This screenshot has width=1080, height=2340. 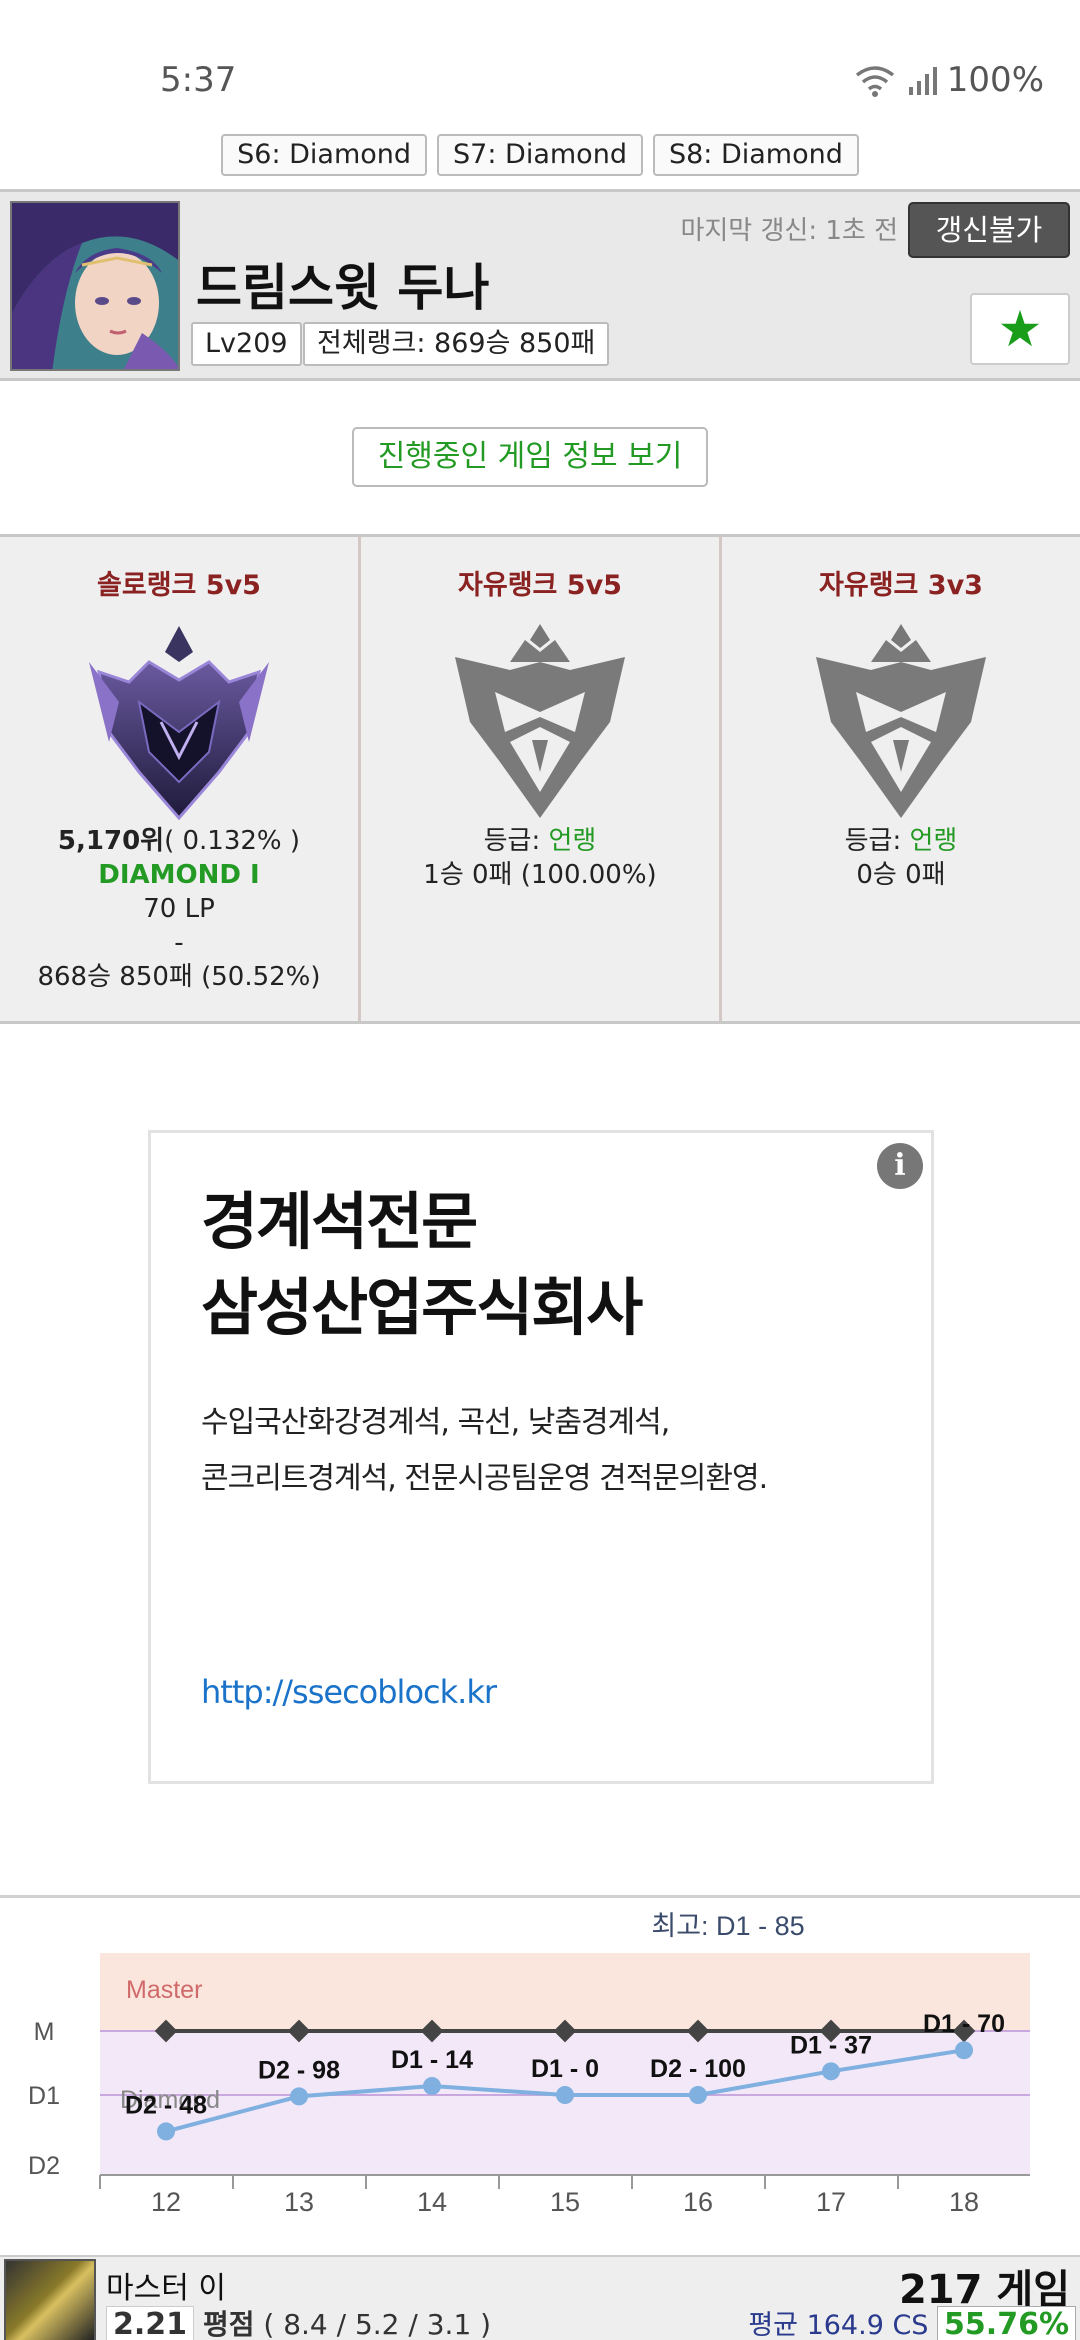 What do you see at coordinates (50, 2299) in the screenshot?
I see `champion-icon` at bounding box center [50, 2299].